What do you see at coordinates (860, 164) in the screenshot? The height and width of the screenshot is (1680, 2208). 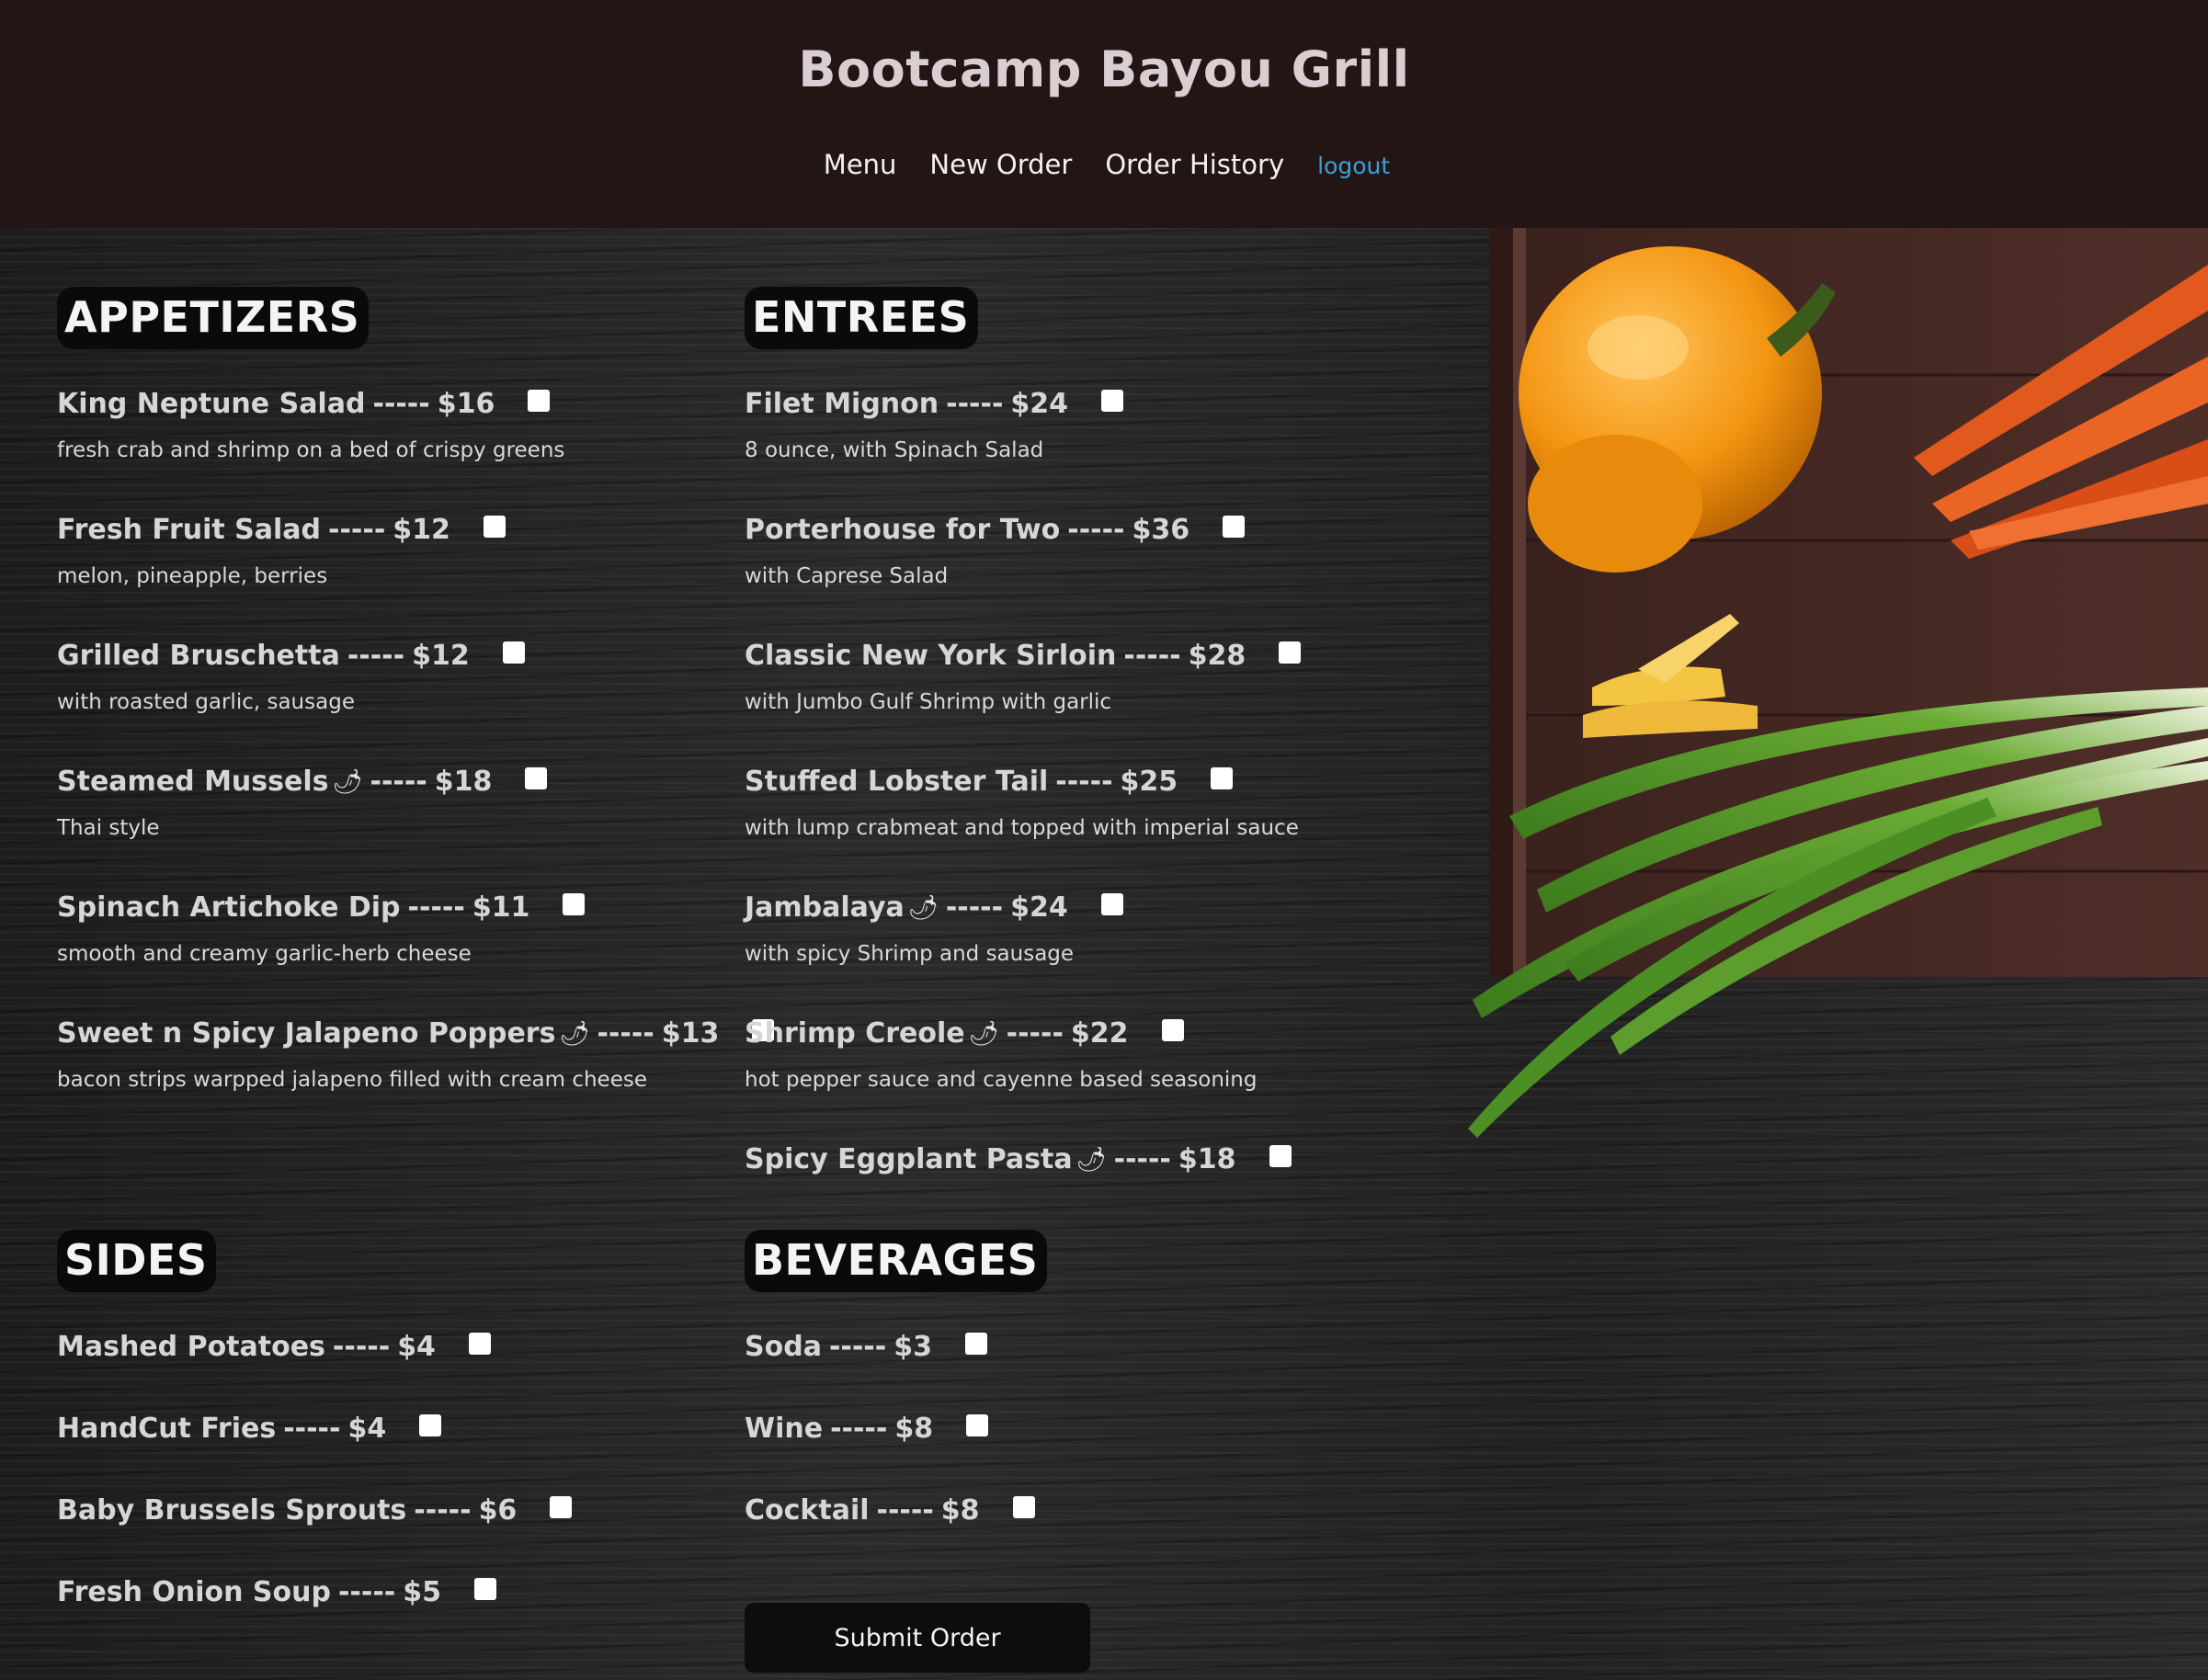 I see `nav-link-menu: Menu` at bounding box center [860, 164].